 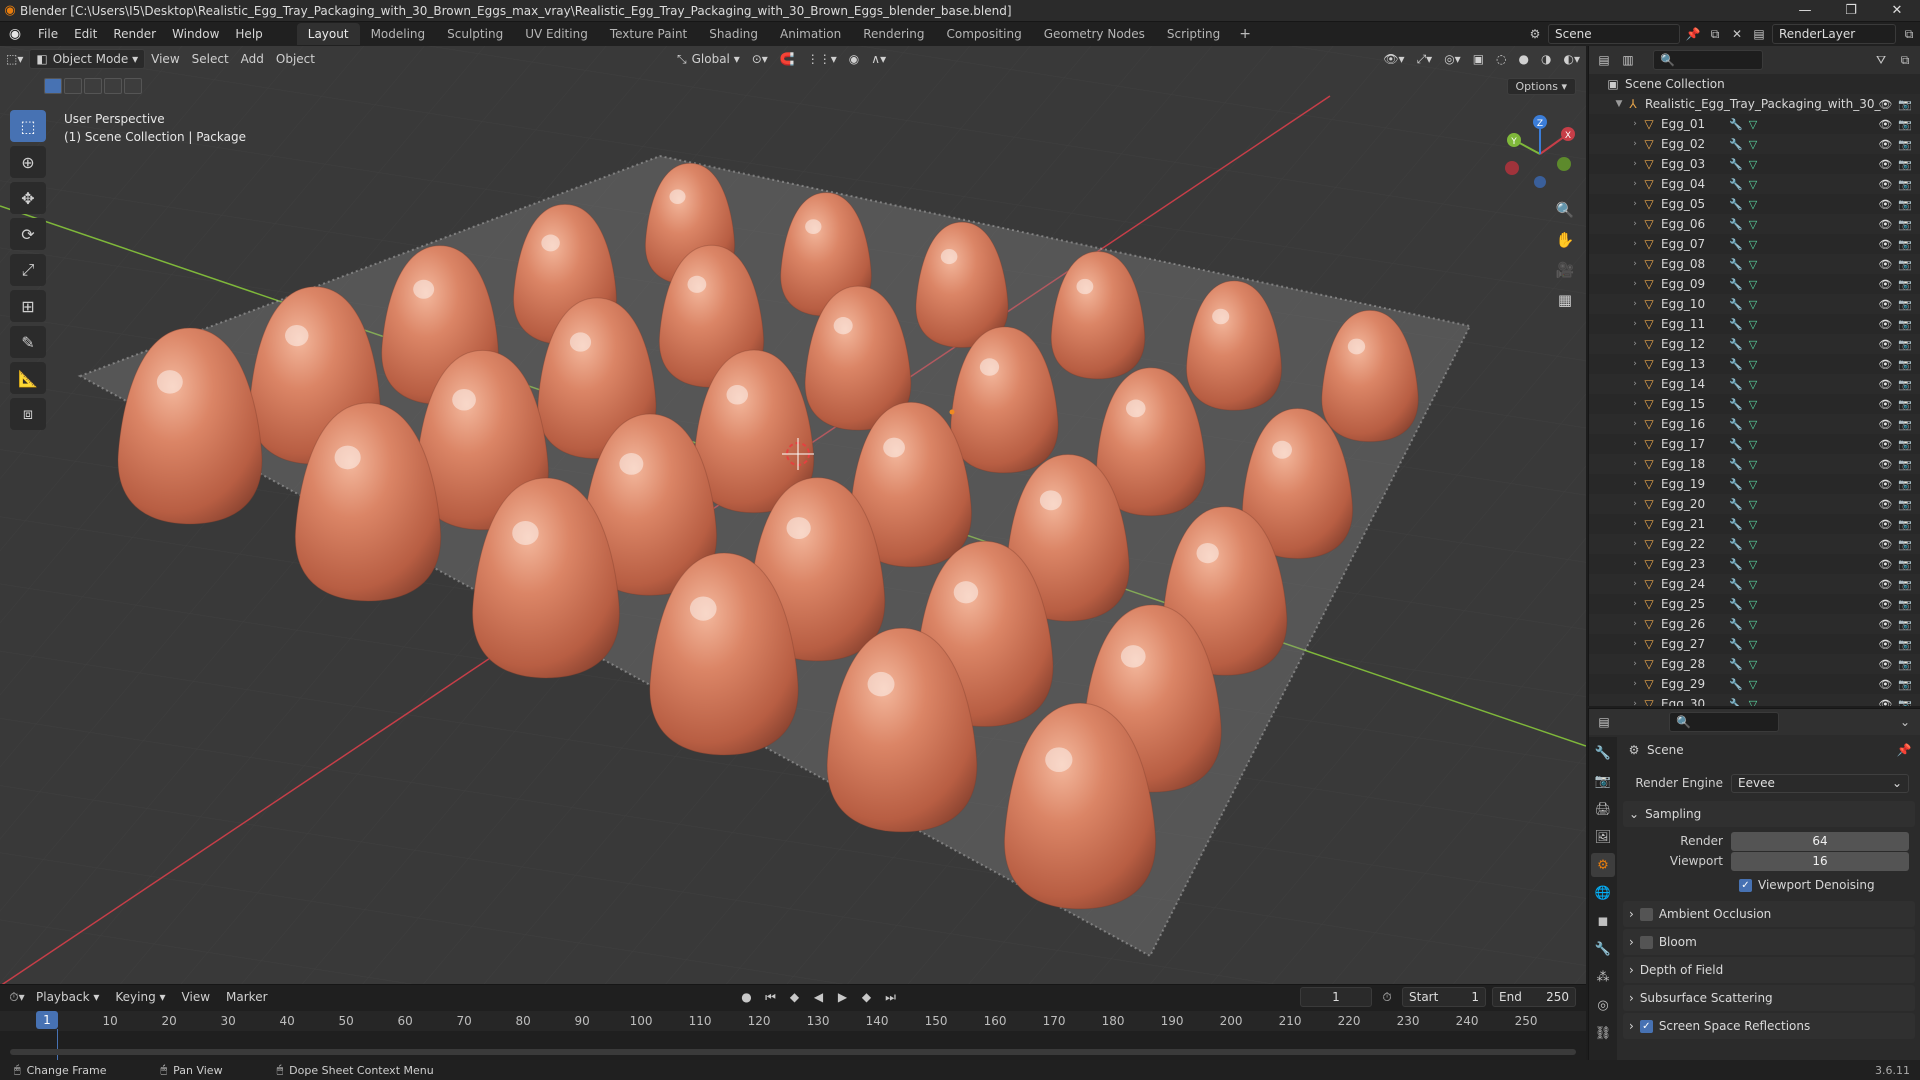 What do you see at coordinates (787, 59) in the screenshot?
I see `snap-icon: 🧲` at bounding box center [787, 59].